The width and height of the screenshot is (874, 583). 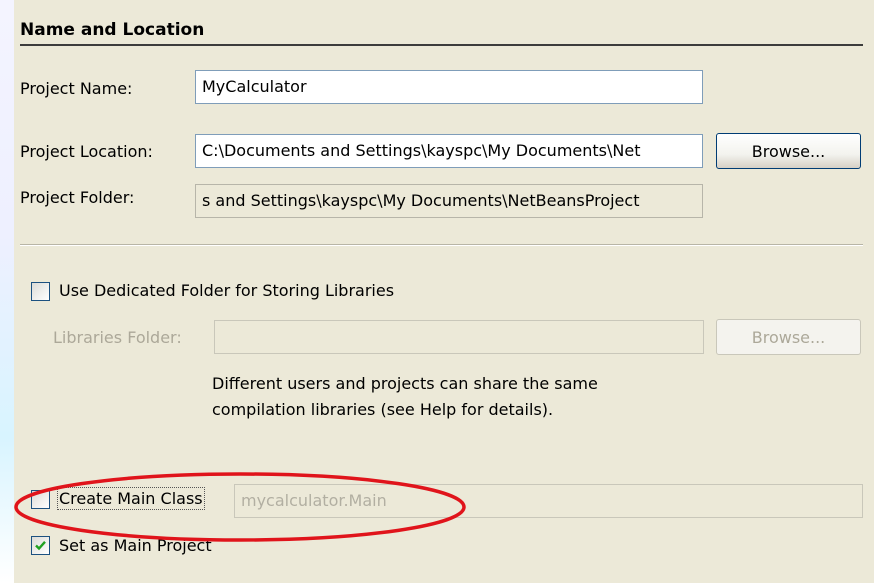 What do you see at coordinates (131, 498) in the screenshot?
I see `create-main-class-label: Create Main Class` at bounding box center [131, 498].